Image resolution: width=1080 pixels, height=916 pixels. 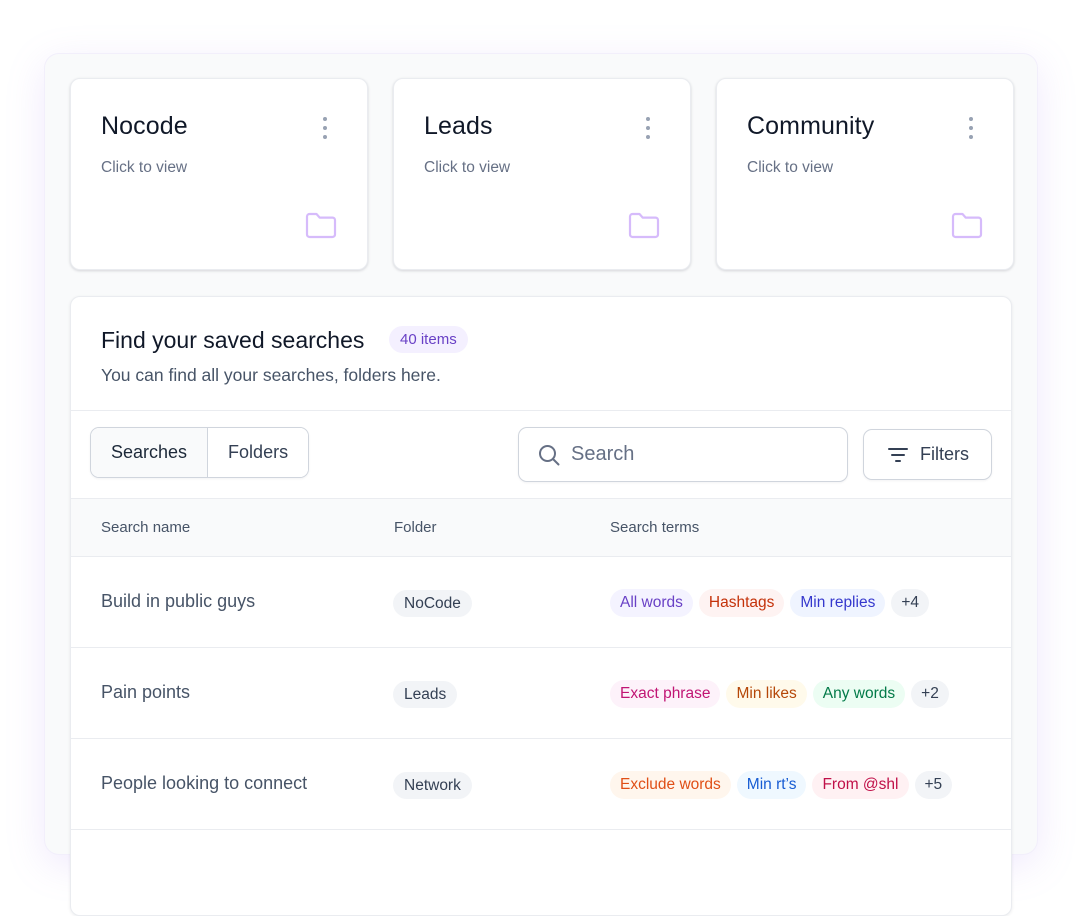 I want to click on folder-card-title: Community, so click(x=811, y=126).